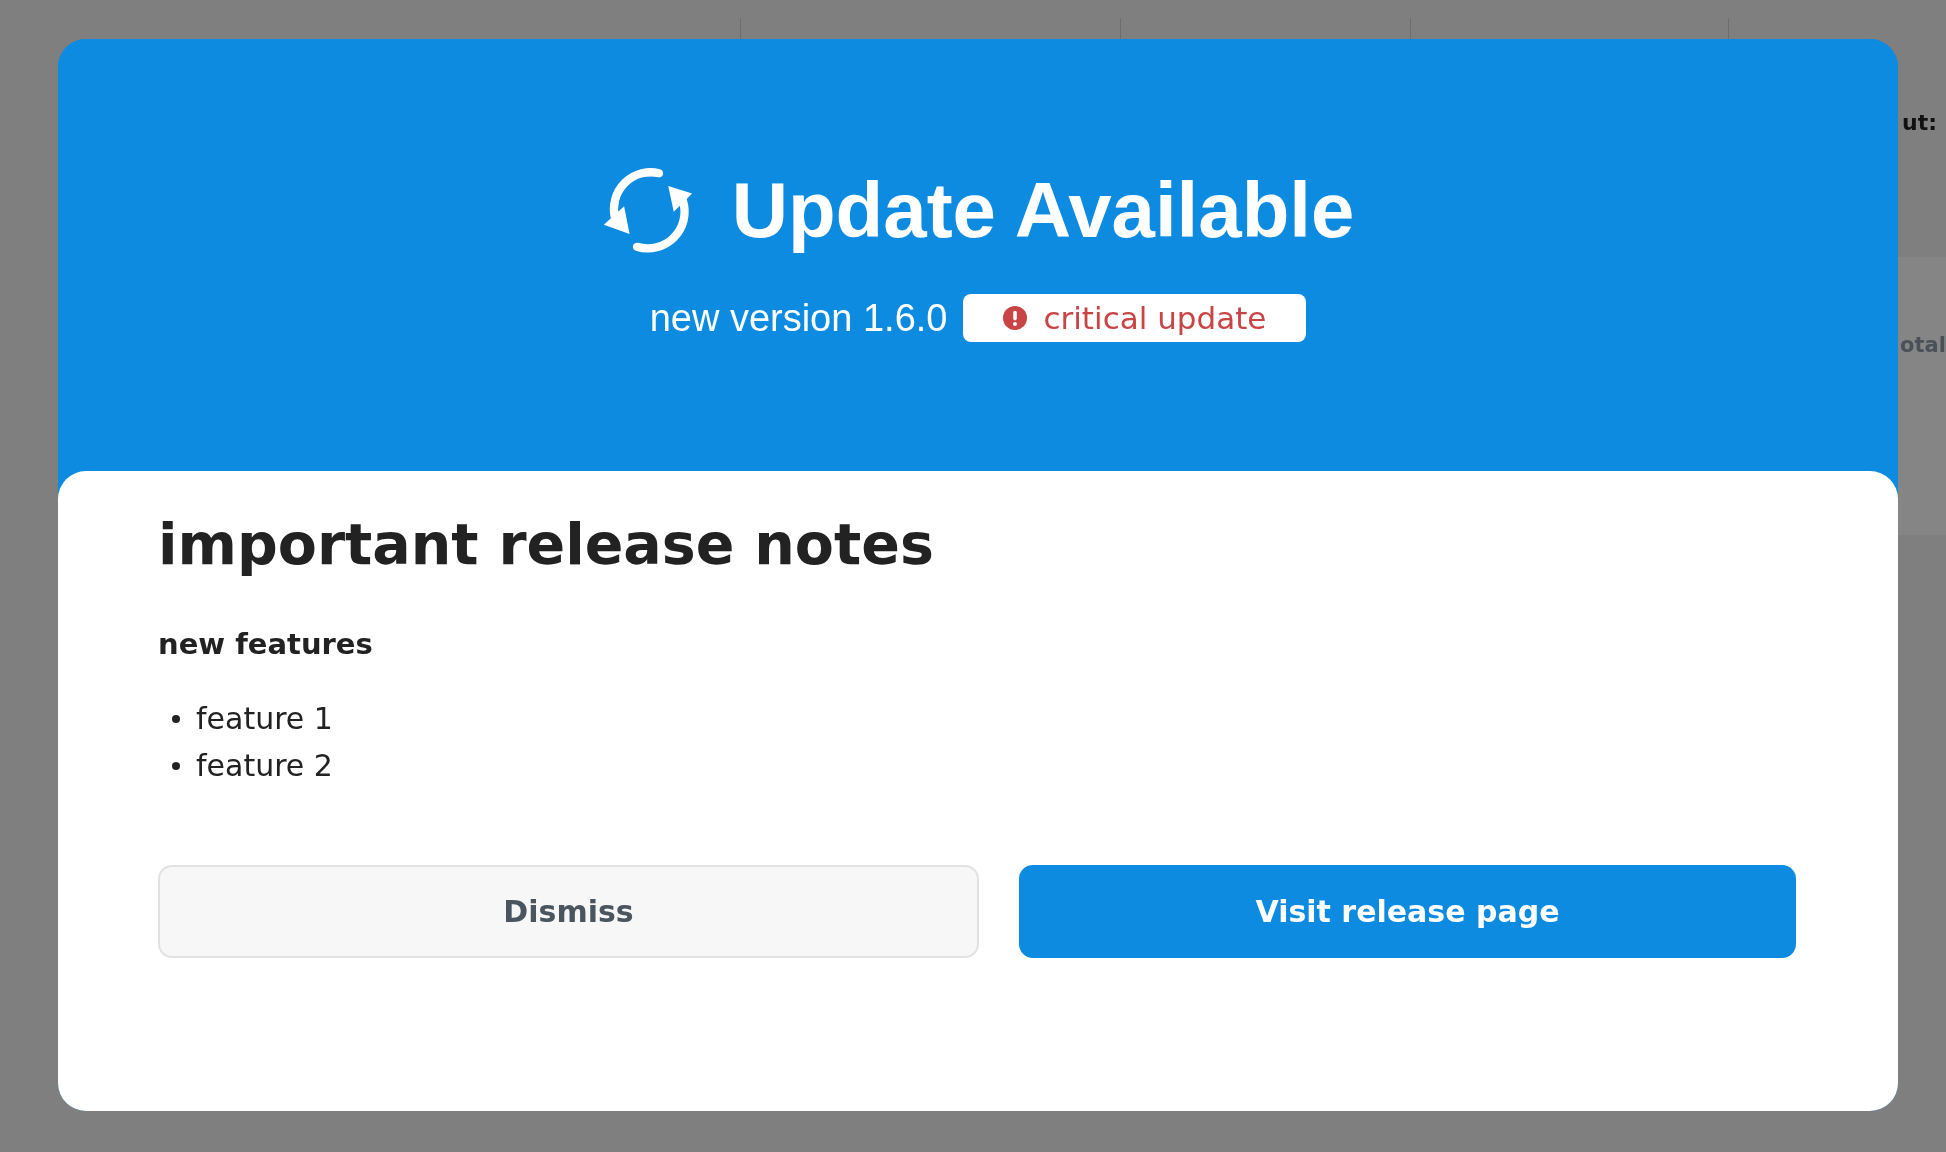 The height and width of the screenshot is (1152, 1946). I want to click on critical-badge: critical update, so click(1135, 318).